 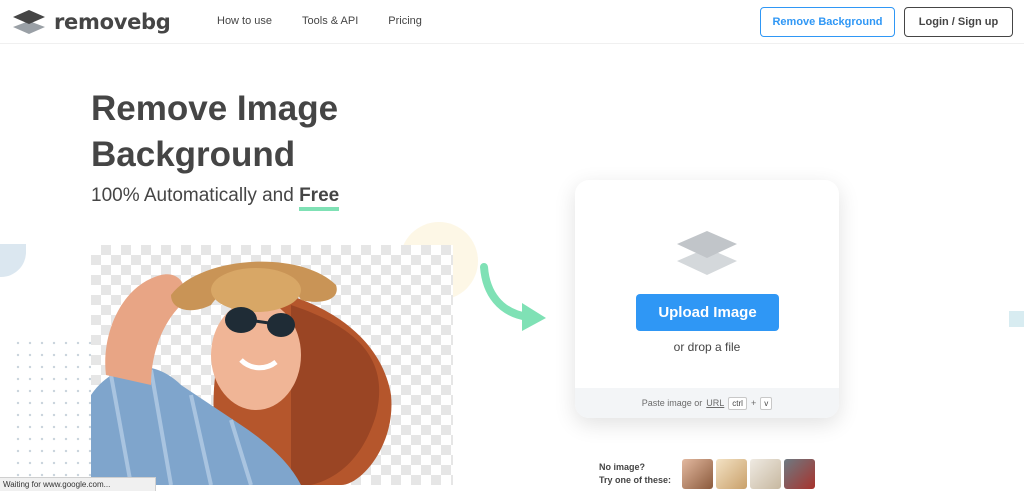 What do you see at coordinates (827, 22) in the screenshot?
I see `remove-background-button: Remove Background` at bounding box center [827, 22].